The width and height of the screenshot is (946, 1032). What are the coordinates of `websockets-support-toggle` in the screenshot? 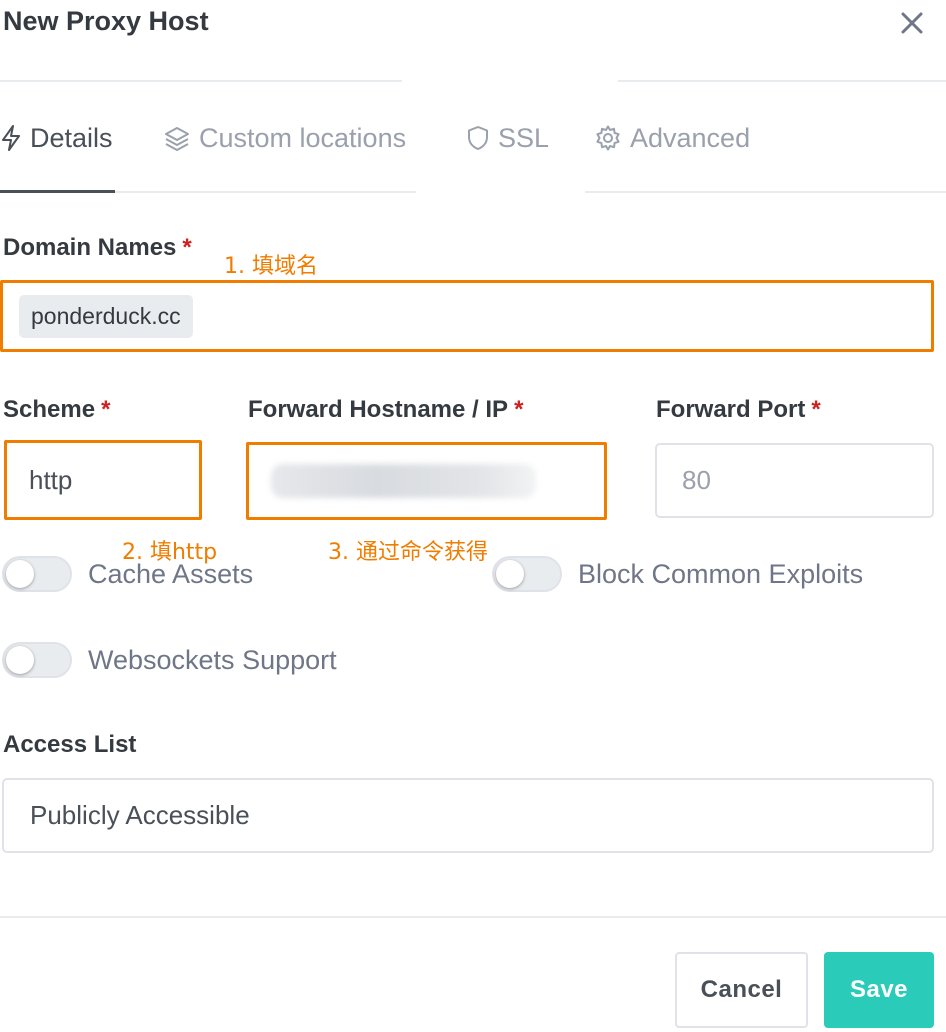 It's located at (37, 660).